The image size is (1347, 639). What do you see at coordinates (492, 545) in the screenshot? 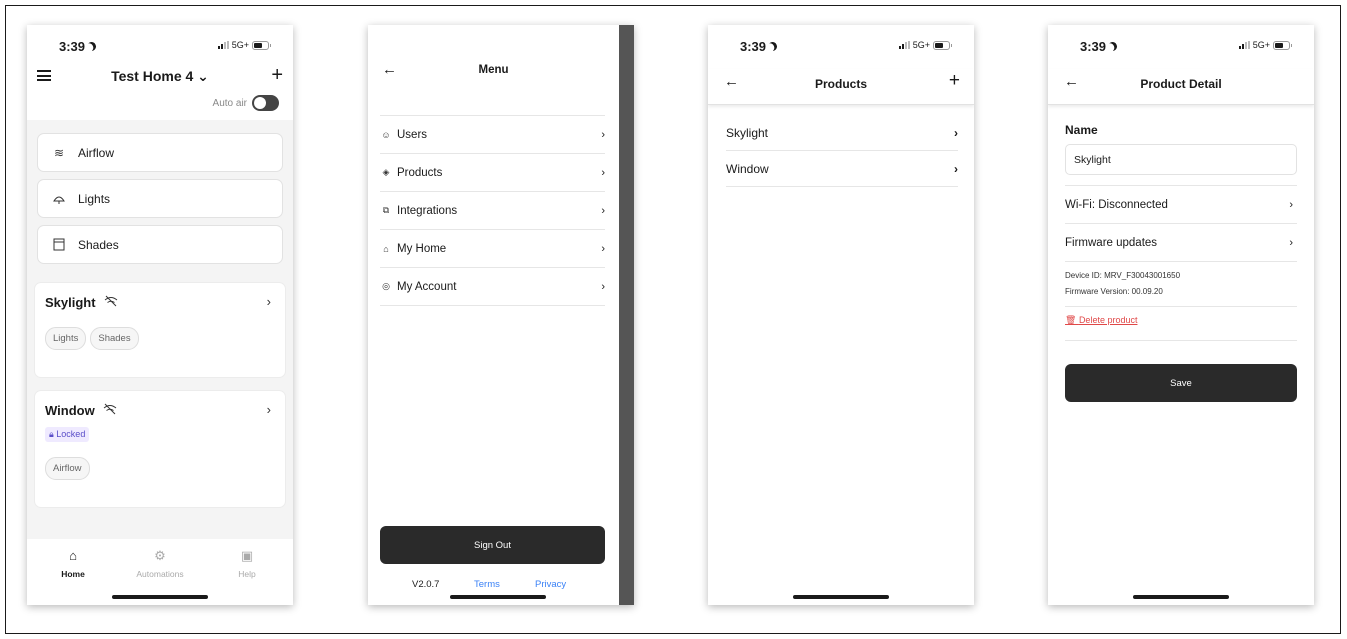
I see `sign-out-button: Sign Out` at bounding box center [492, 545].